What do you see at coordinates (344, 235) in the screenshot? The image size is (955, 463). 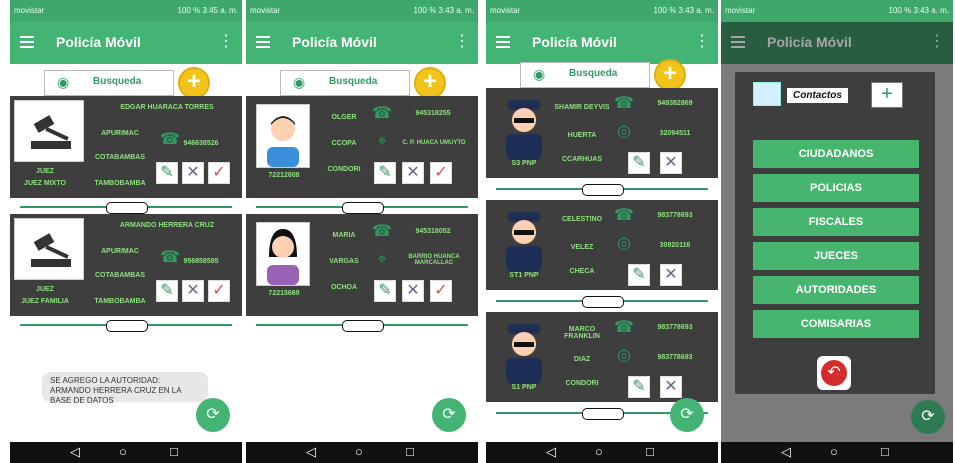 I see `citizen-first: MARIA` at bounding box center [344, 235].